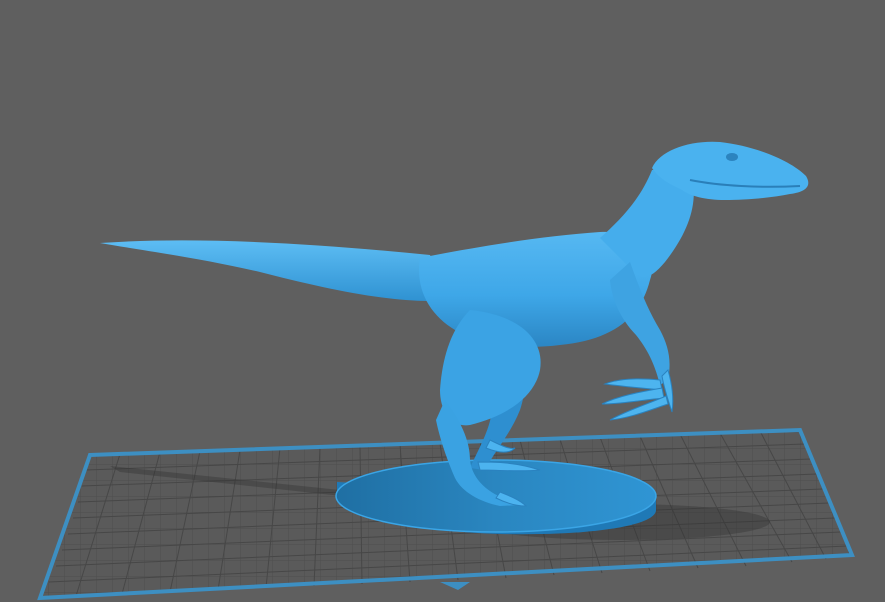 This screenshot has height=602, width=885. Describe the element at coordinates (637, 395) in the screenshot. I see `hand-claws` at that location.